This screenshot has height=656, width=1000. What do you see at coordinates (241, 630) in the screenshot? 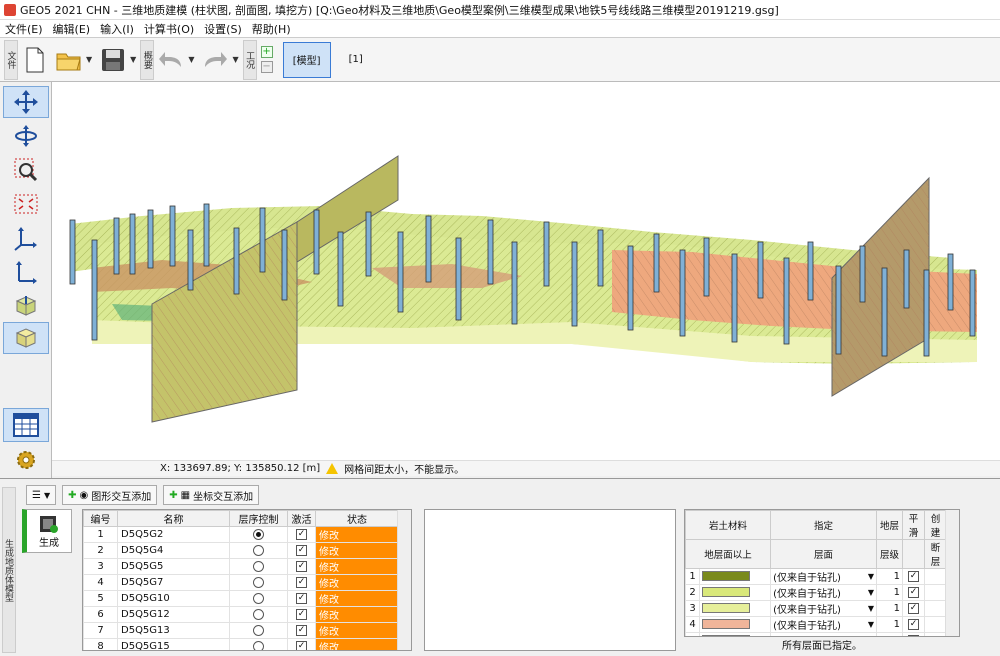
I see `table-row: 7 D5Q5G13 ✓ 修改` at bounding box center [241, 630].